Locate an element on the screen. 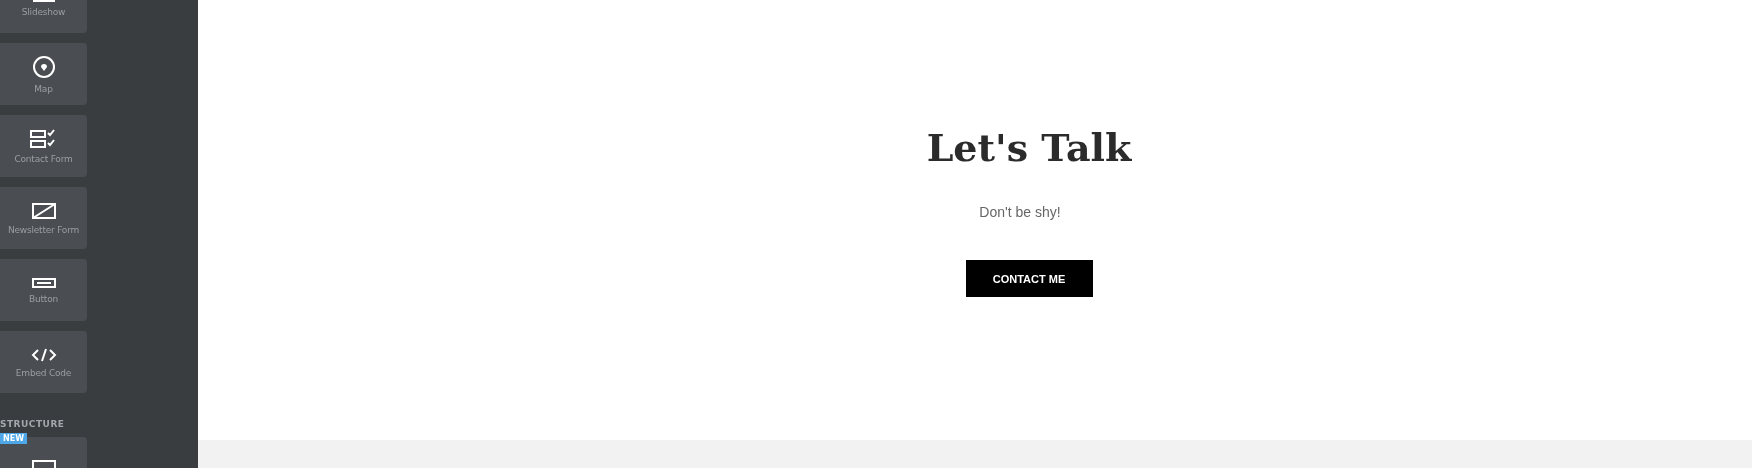 Image resolution: width=1752 pixels, height=468 pixels. contact-button: CONTACT ME is located at coordinates (1029, 278).